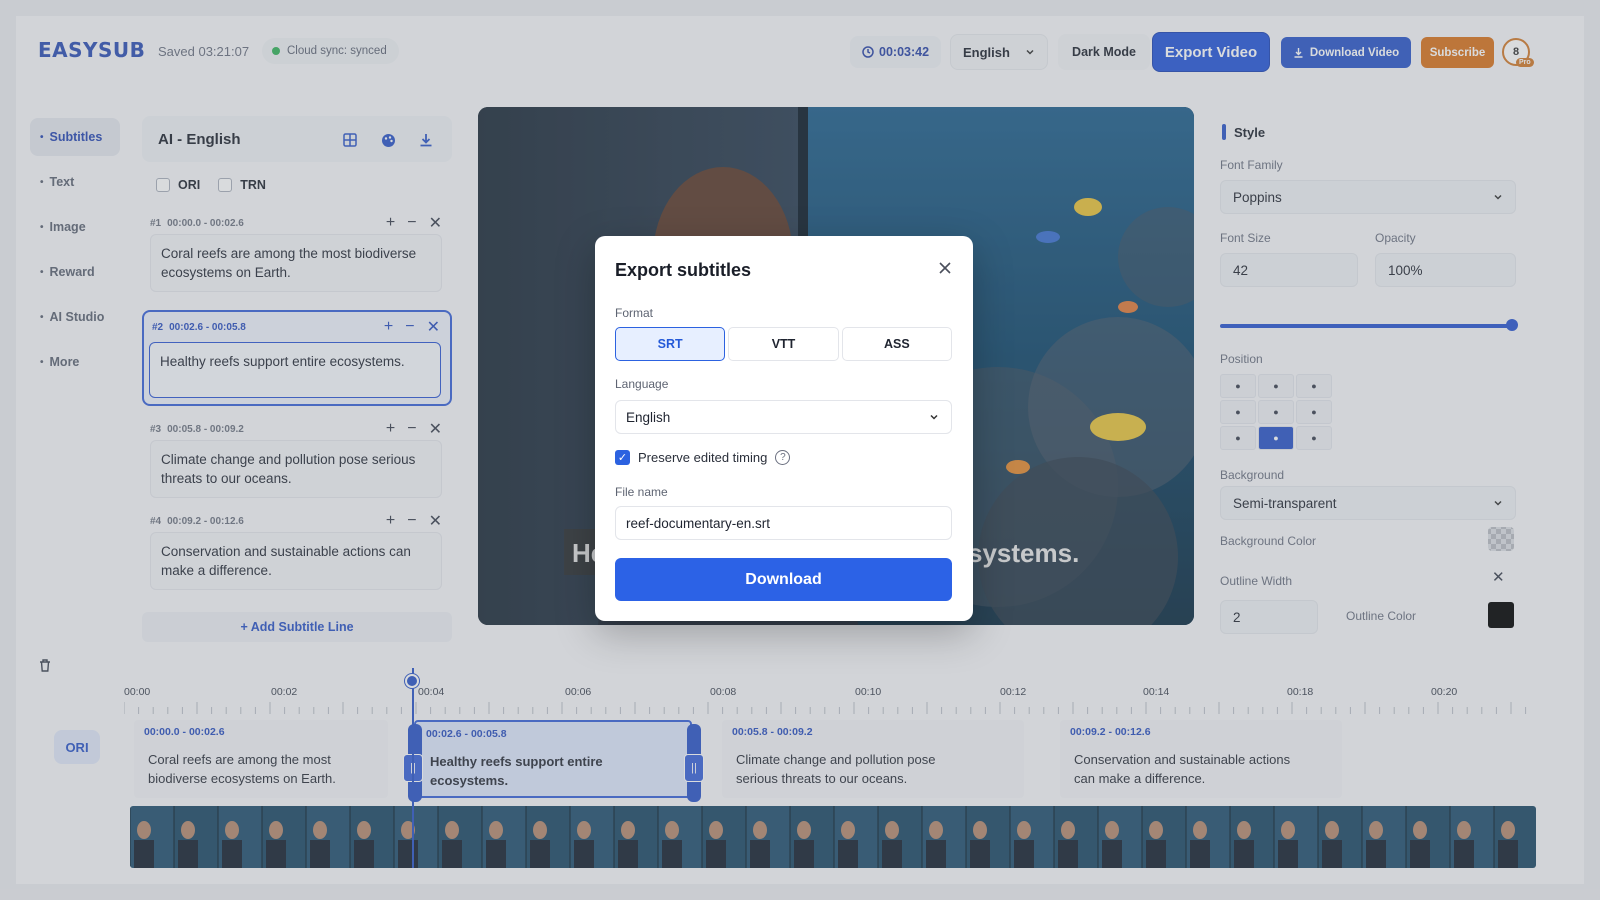 The height and width of the screenshot is (900, 1600). What do you see at coordinates (1346, 52) in the screenshot?
I see `download-video-button: Download Video` at bounding box center [1346, 52].